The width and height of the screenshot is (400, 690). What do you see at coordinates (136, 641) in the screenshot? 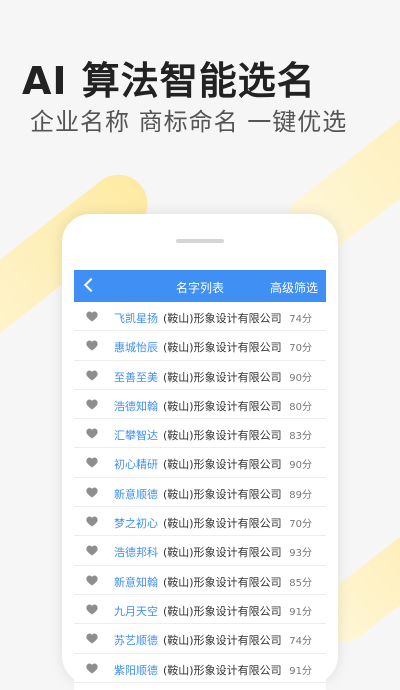
I see `company-name: 苏艺顺德` at bounding box center [136, 641].